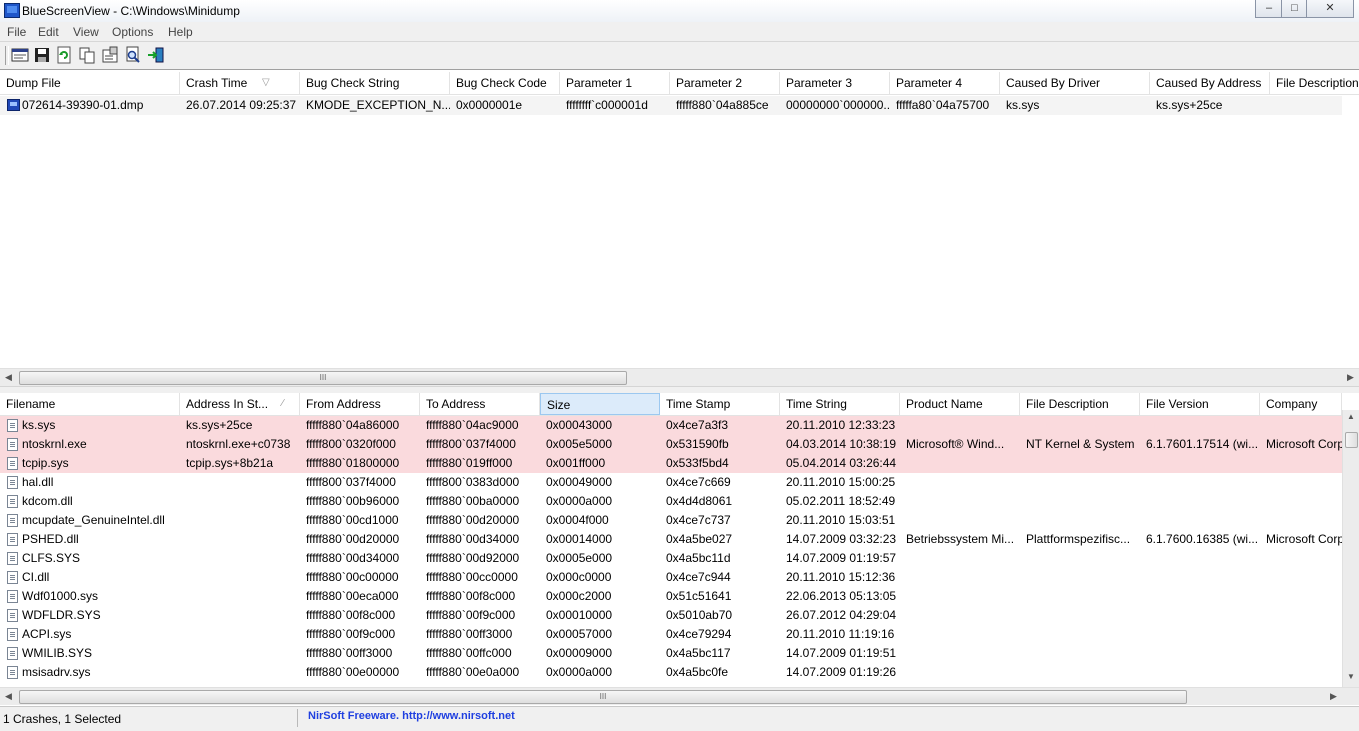 The width and height of the screenshot is (1359, 731). Describe the element at coordinates (241, 105) in the screenshot. I see `cell-crash-time: 26.07.2014 09:25:37` at that location.